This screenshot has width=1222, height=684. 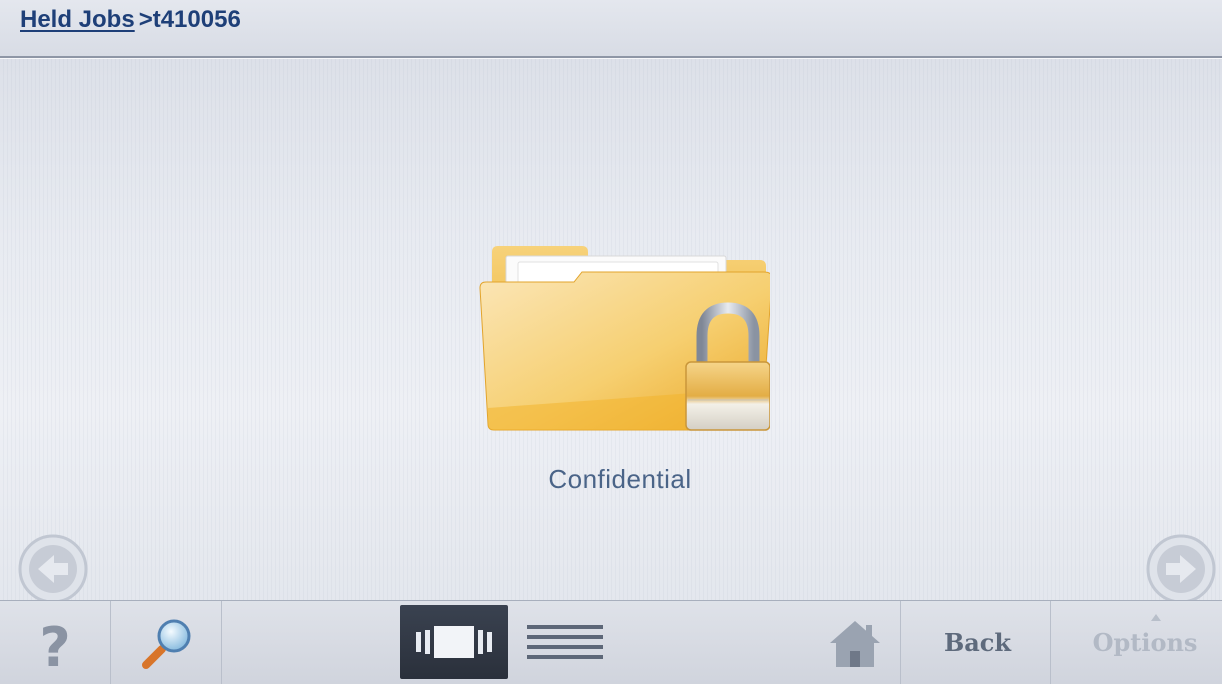 I want to click on back-label: Back, so click(x=977, y=642).